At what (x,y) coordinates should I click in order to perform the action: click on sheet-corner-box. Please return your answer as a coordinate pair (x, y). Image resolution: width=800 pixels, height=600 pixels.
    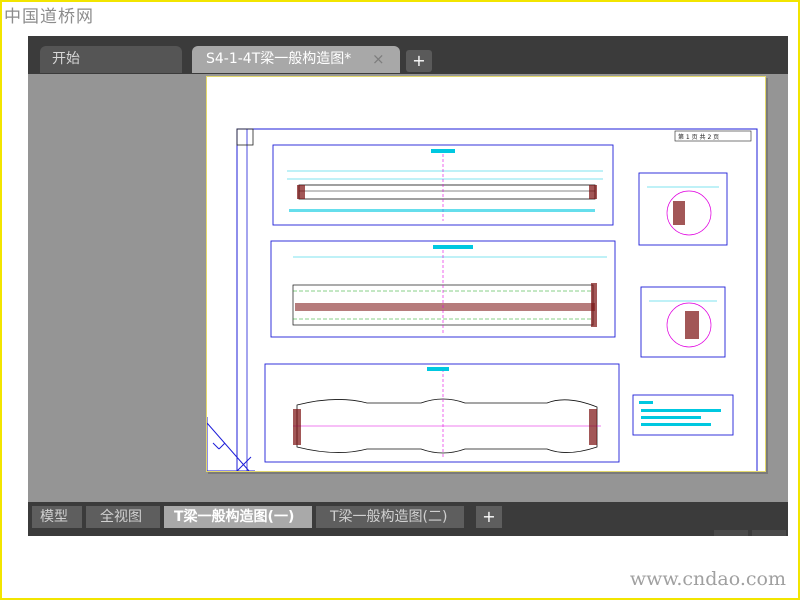
    Looking at the image, I should click on (245, 137).